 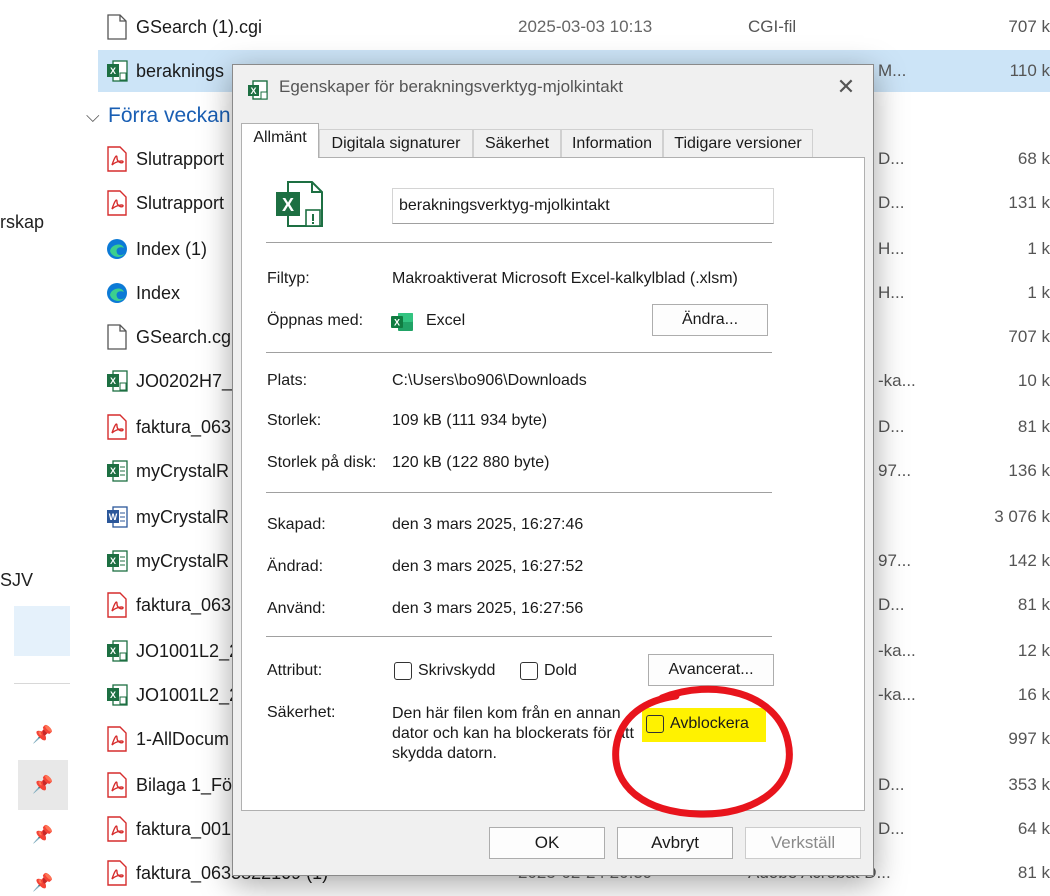 I want to click on close-icon: ✕, so click(x=846, y=88).